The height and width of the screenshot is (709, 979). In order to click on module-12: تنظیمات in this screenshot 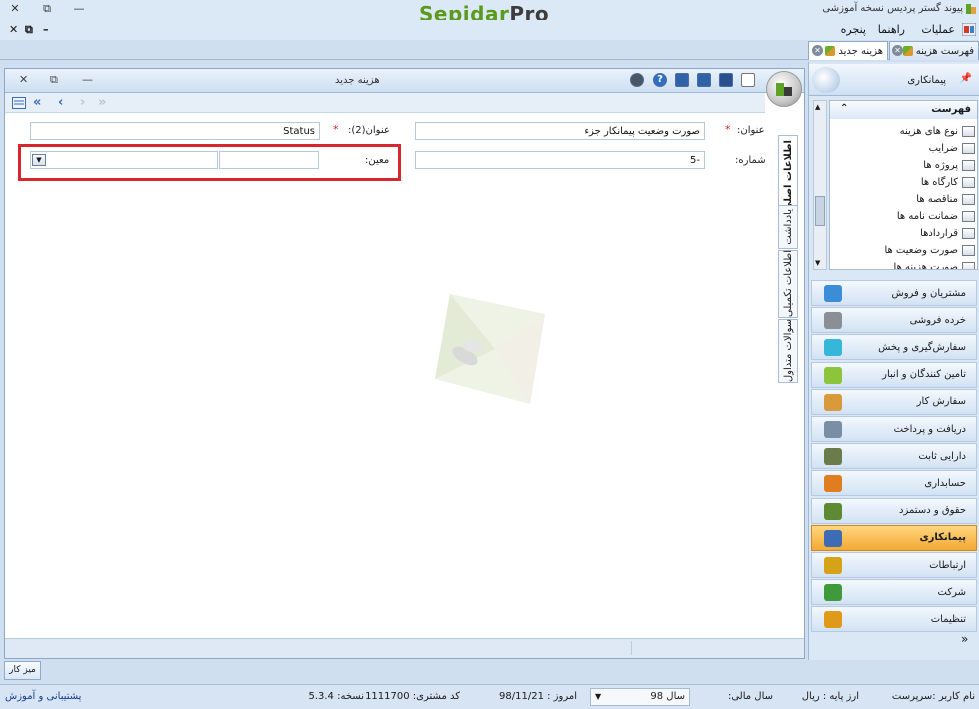, I will do `click(894, 619)`.